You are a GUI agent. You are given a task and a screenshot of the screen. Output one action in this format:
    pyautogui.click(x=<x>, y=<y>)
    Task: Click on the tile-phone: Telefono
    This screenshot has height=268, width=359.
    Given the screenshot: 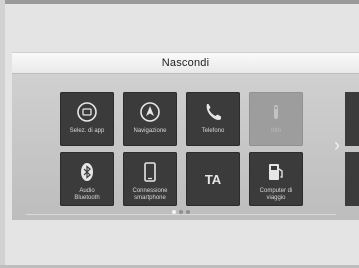 What is the action you would take?
    pyautogui.click(x=213, y=119)
    